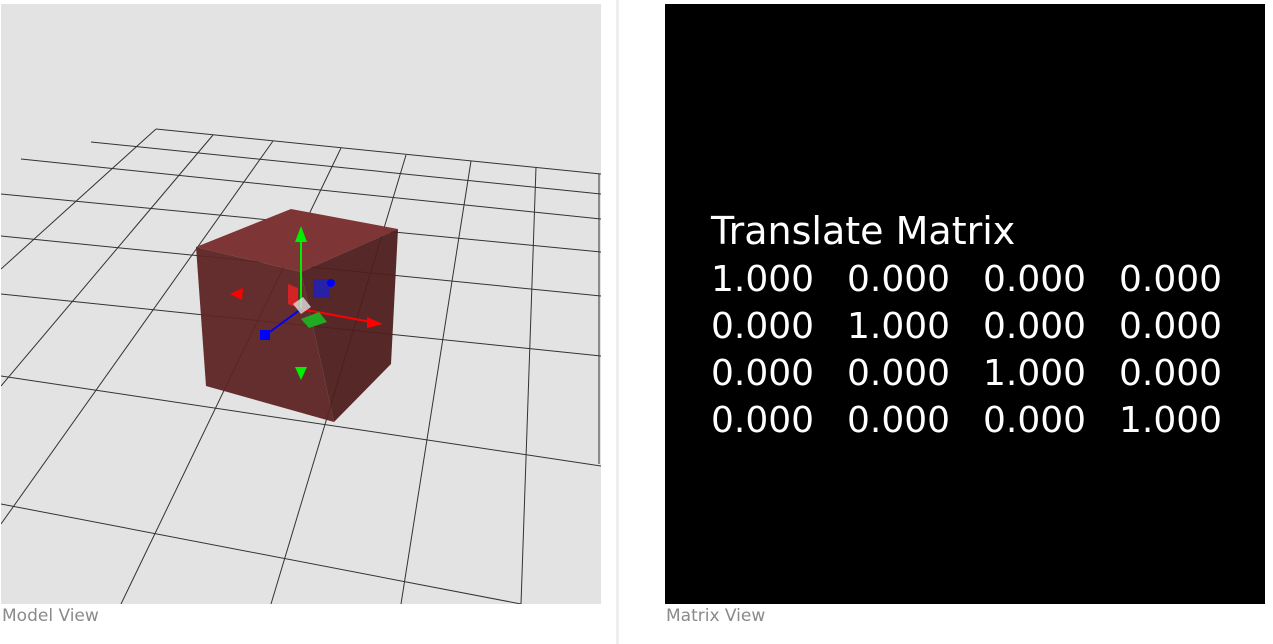 The height and width of the screenshot is (644, 1273). What do you see at coordinates (716, 616) in the screenshot?
I see `matrix-view-caption: Matrix View` at bounding box center [716, 616].